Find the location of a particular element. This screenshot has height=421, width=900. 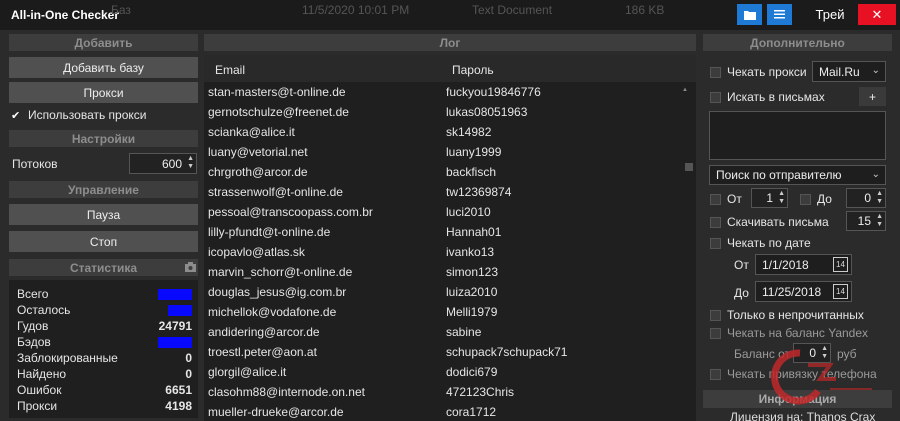

row-password: backfisch is located at coordinates (471, 172).